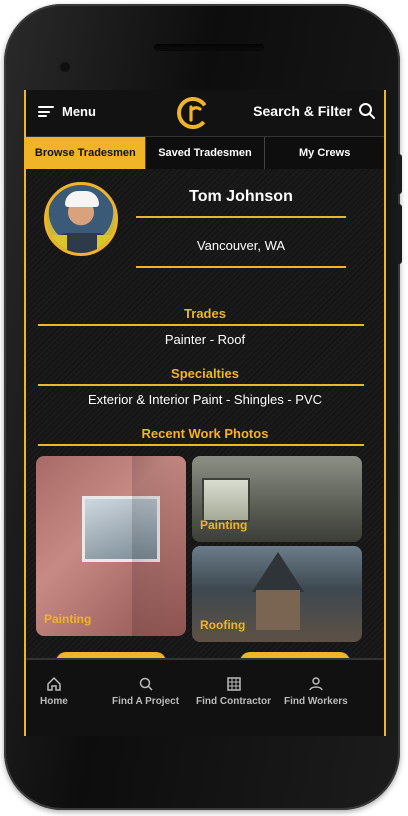 This screenshot has height=816, width=408. I want to click on power-button, so click(399, 234).